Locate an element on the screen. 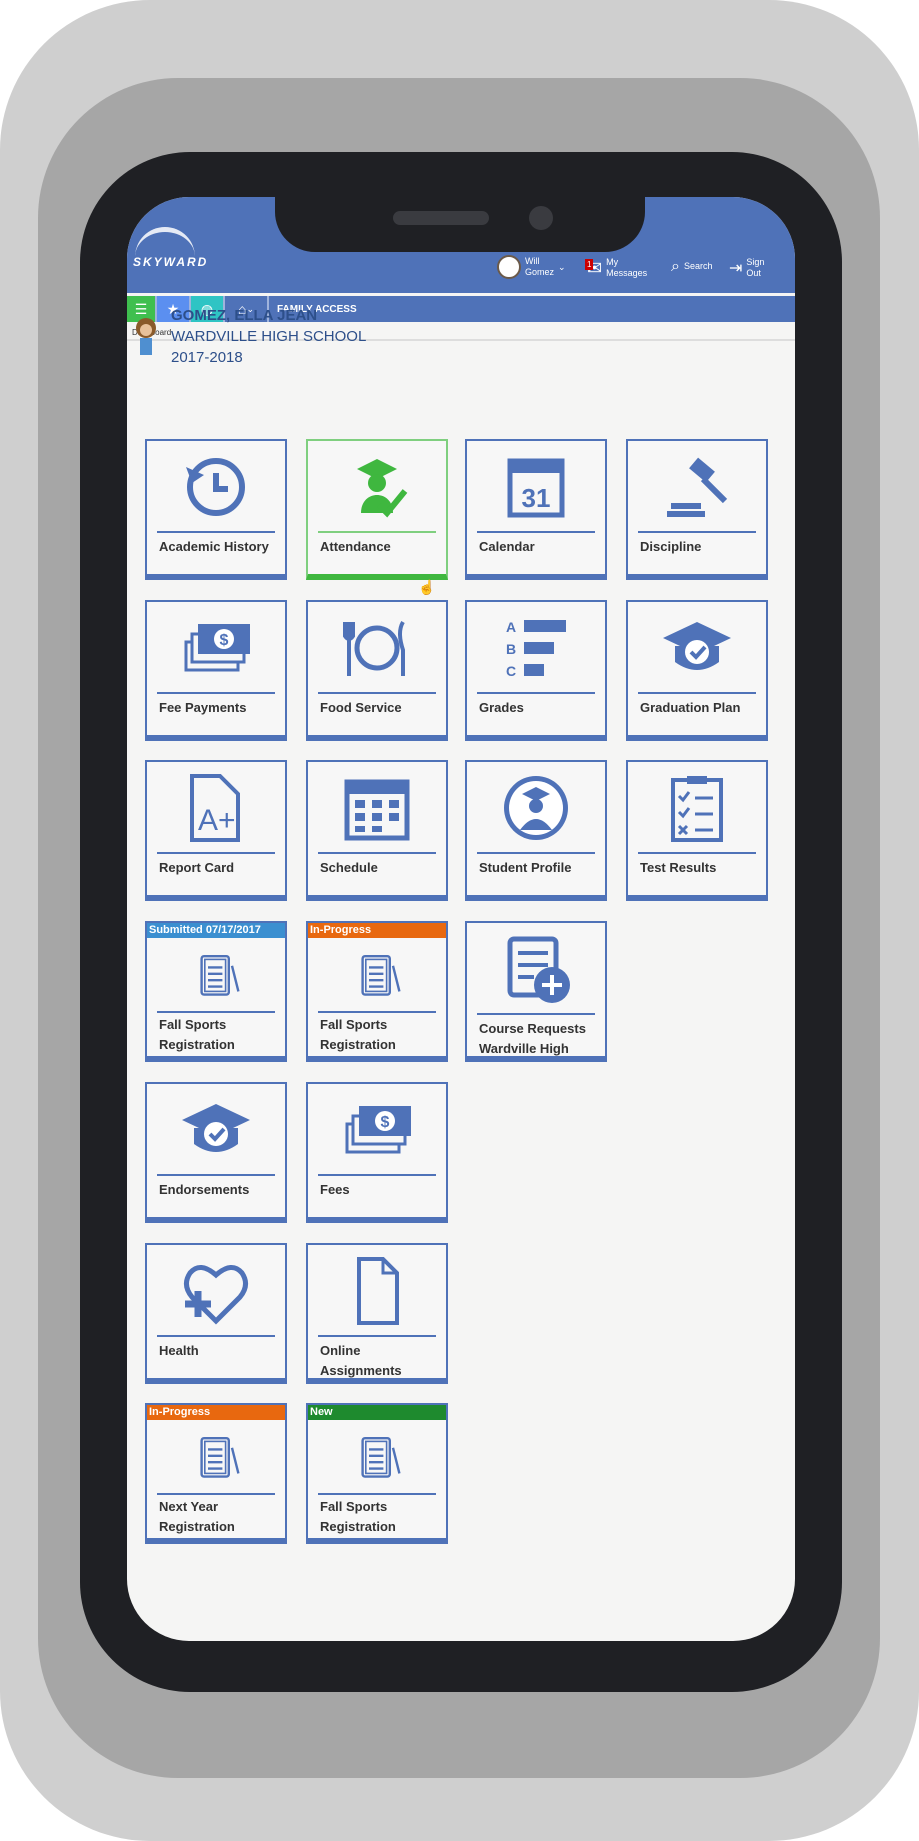  student-profile-icon is located at coordinates (536, 808).